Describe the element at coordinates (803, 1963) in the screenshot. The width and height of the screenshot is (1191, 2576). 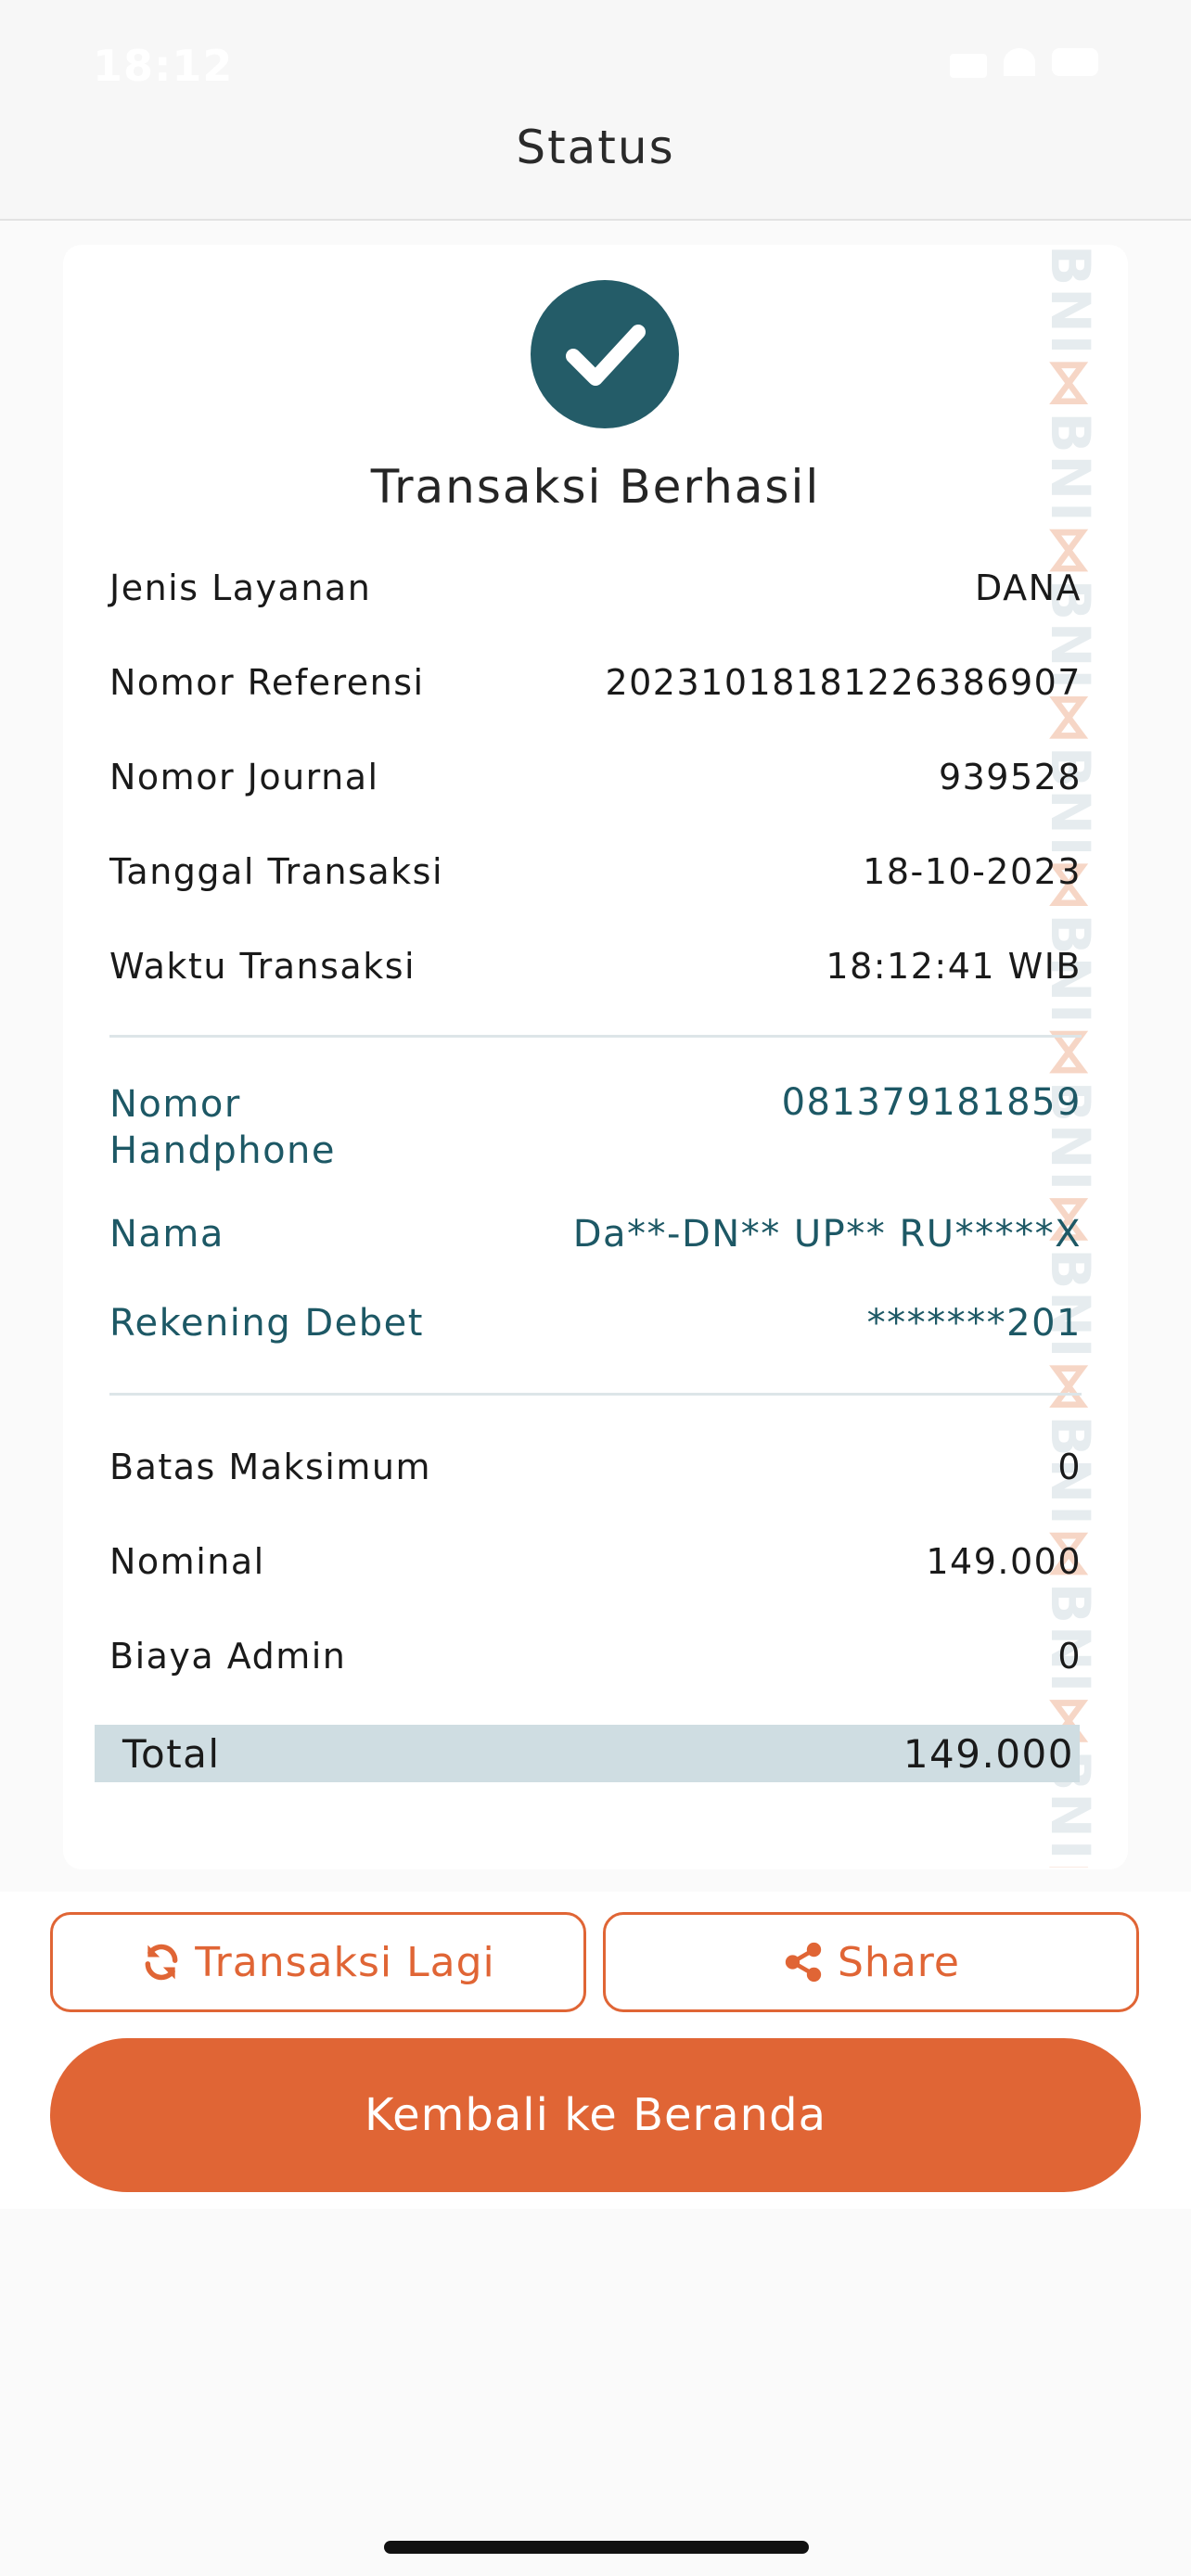
I see `share-icon` at that location.